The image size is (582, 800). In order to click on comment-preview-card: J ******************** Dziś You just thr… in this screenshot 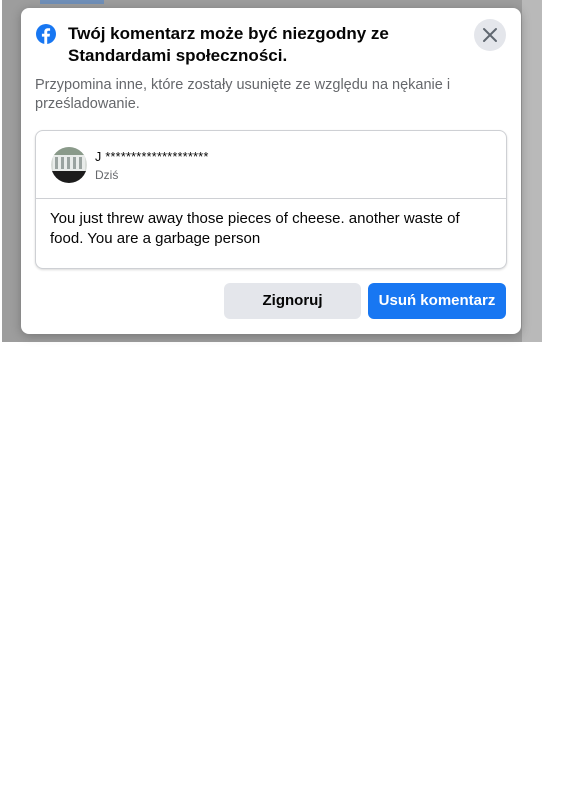, I will do `click(271, 199)`.